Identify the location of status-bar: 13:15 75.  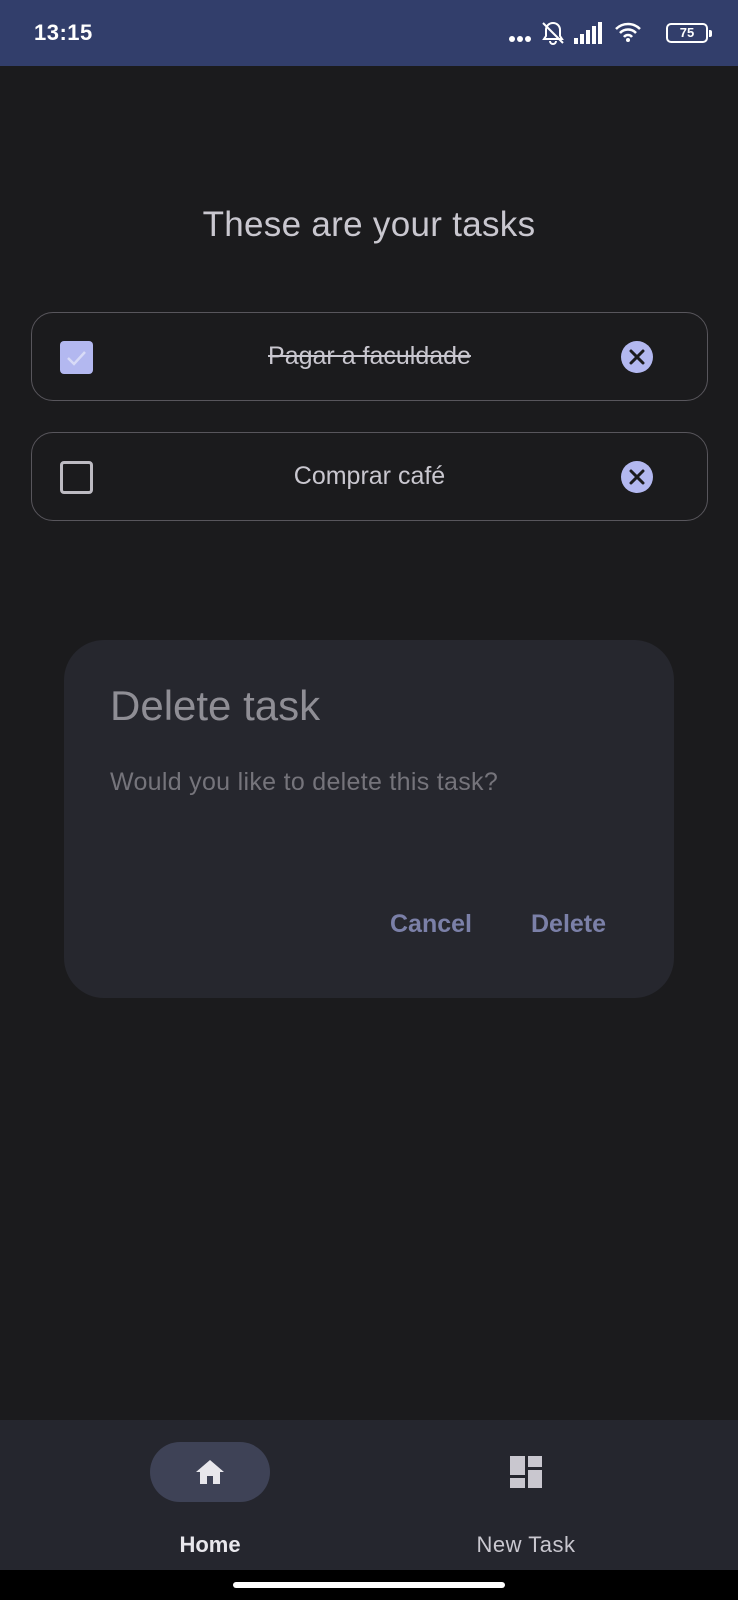
(369, 33).